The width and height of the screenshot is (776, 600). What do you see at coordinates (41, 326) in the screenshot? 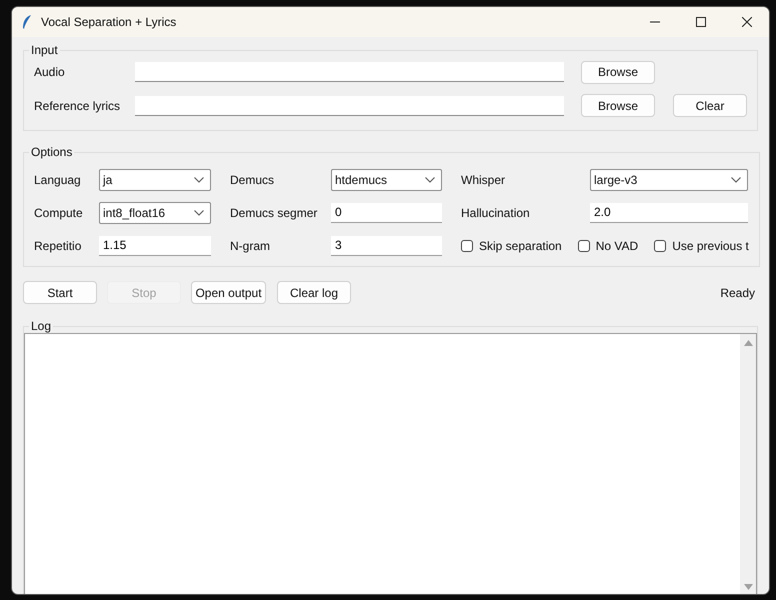
I see `group-title: Log` at bounding box center [41, 326].